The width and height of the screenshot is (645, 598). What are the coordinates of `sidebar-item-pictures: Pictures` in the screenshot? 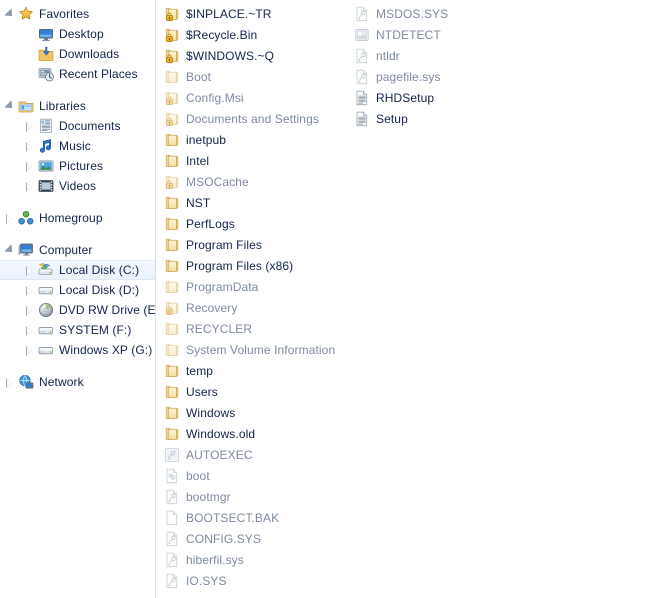 It's located at (77, 166).